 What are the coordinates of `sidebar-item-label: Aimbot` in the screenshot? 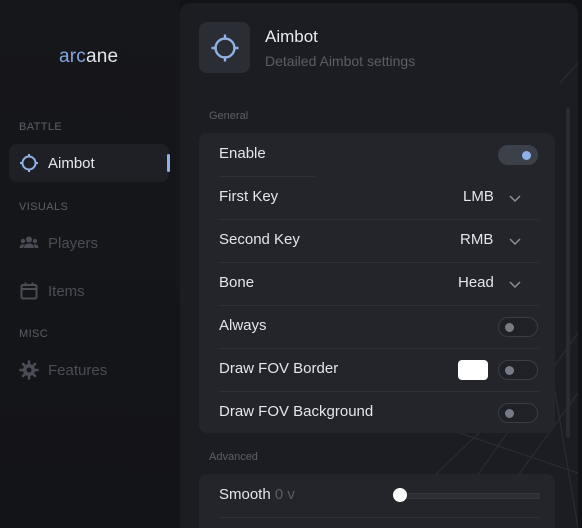 It's located at (71, 163).